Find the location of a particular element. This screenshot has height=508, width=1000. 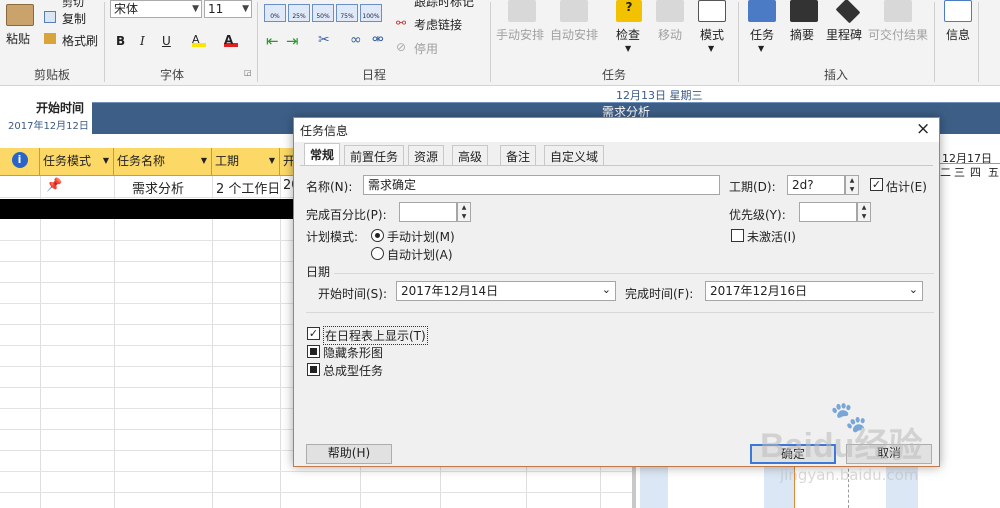

summary-icon is located at coordinates (804, 11).